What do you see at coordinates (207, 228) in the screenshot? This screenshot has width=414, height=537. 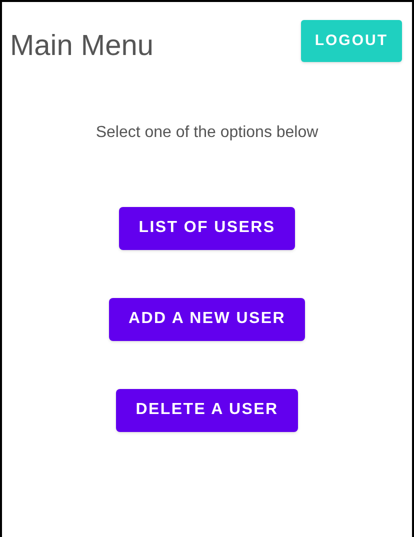 I see `menu-button: LIST OF USERS` at bounding box center [207, 228].